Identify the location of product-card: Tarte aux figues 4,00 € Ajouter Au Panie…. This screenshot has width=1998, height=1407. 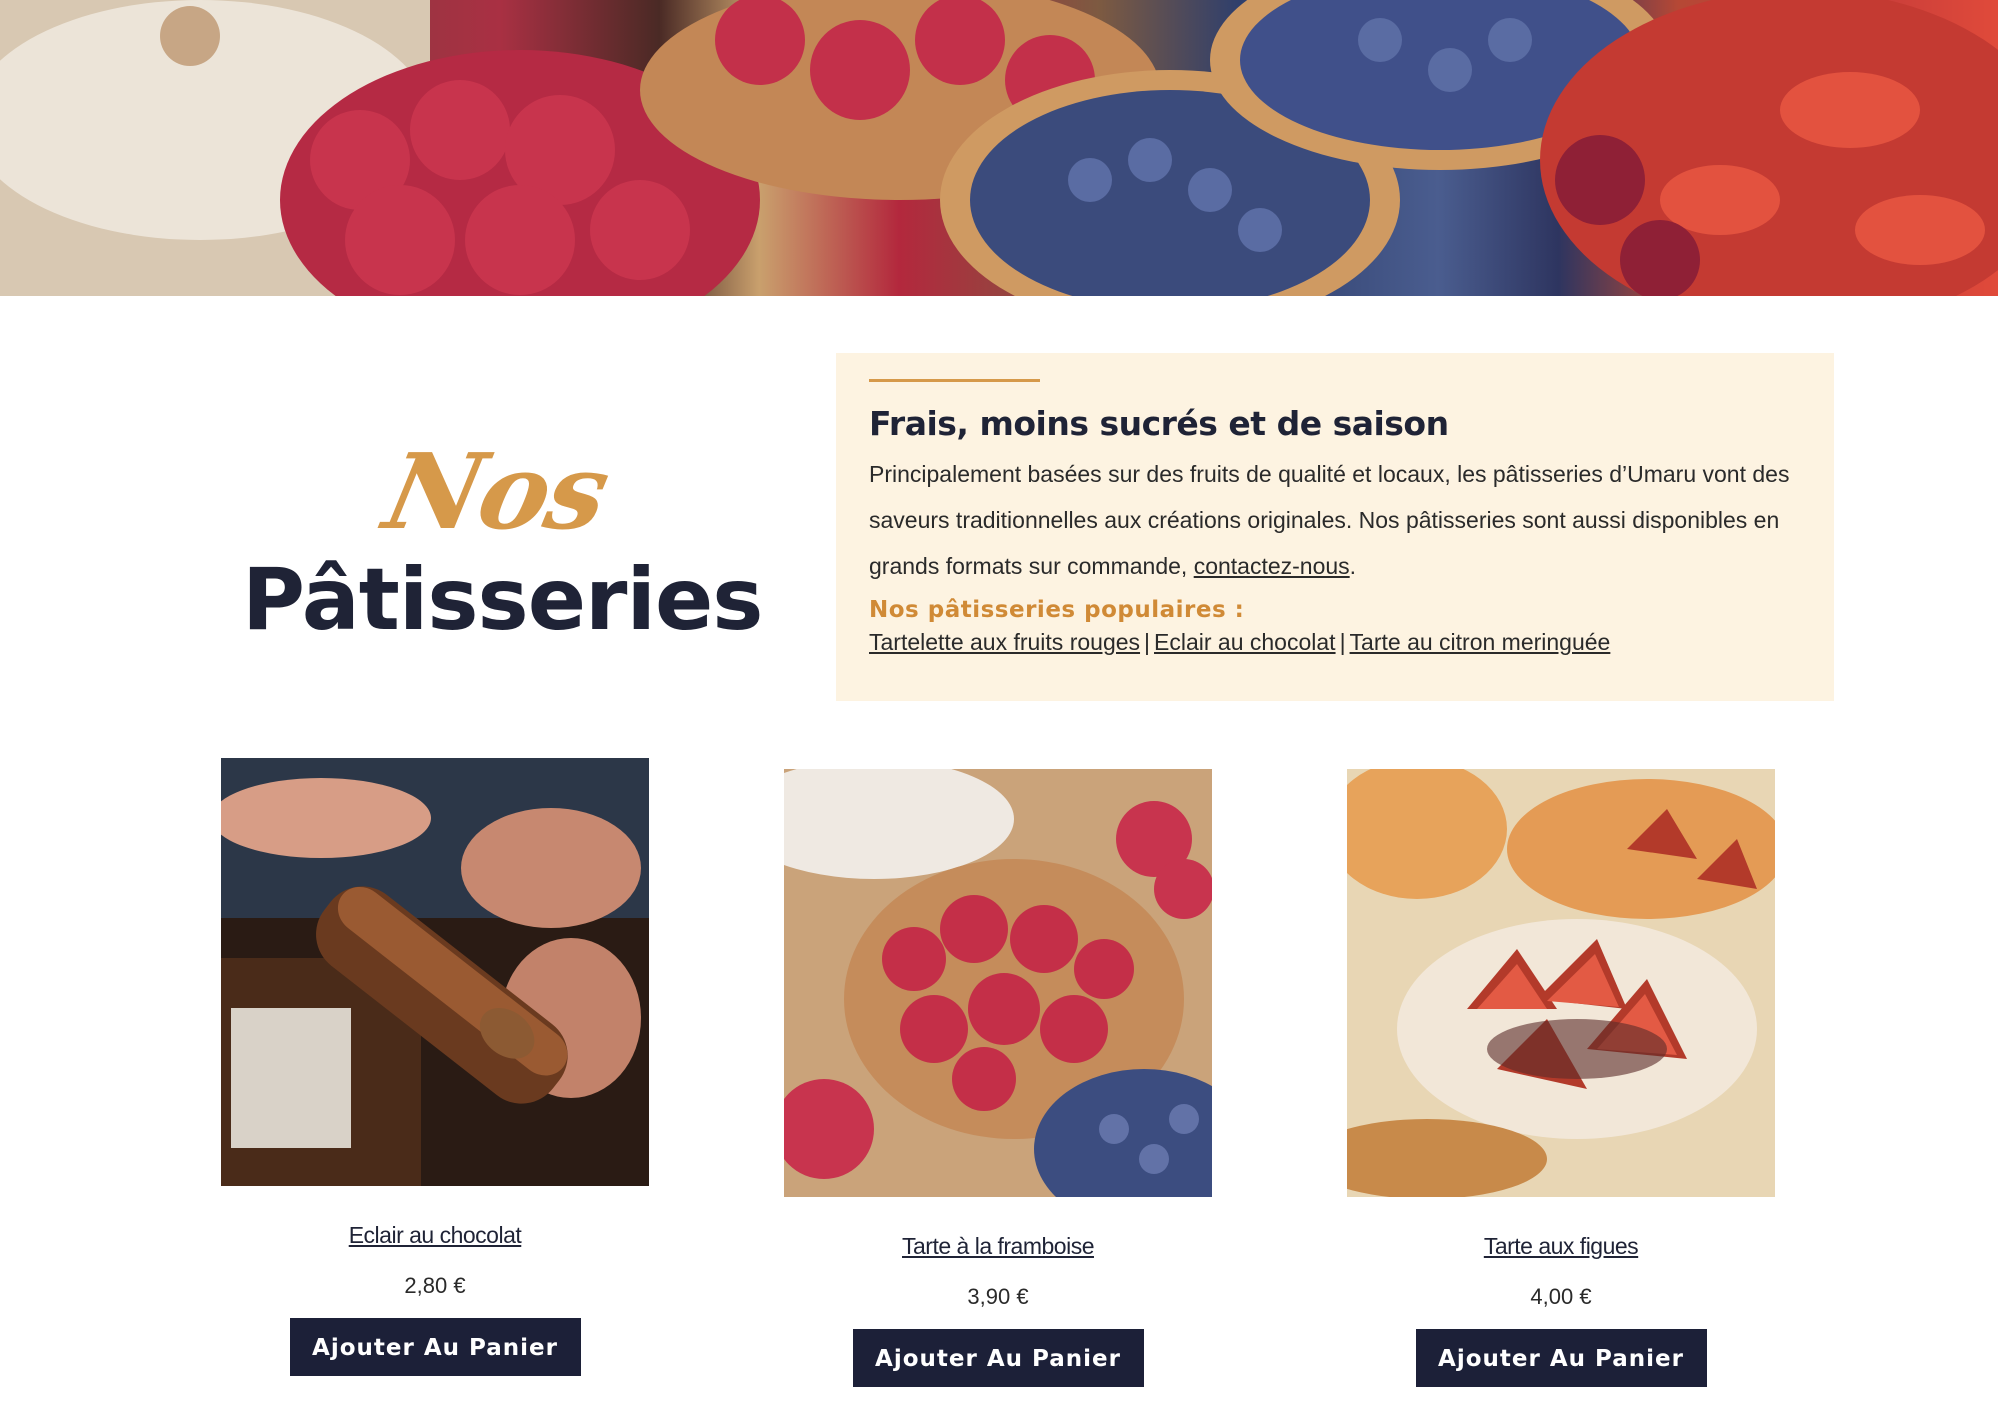
(1561, 1078).